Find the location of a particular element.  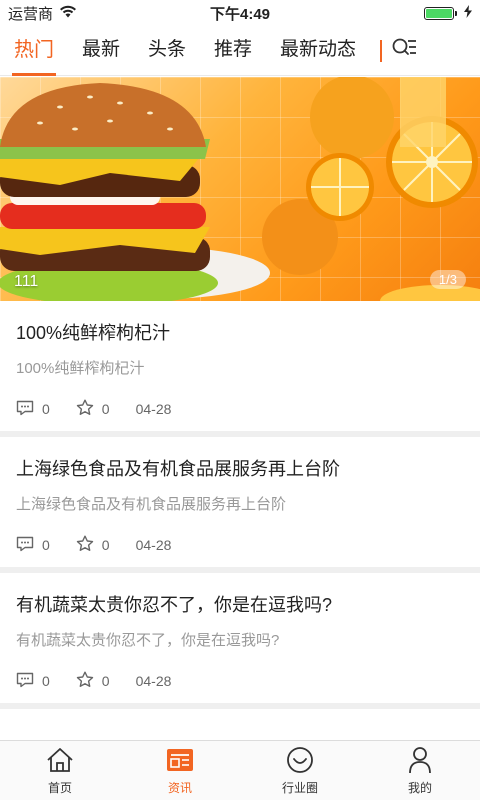

nav-home-label: 首页 is located at coordinates (59, 788).